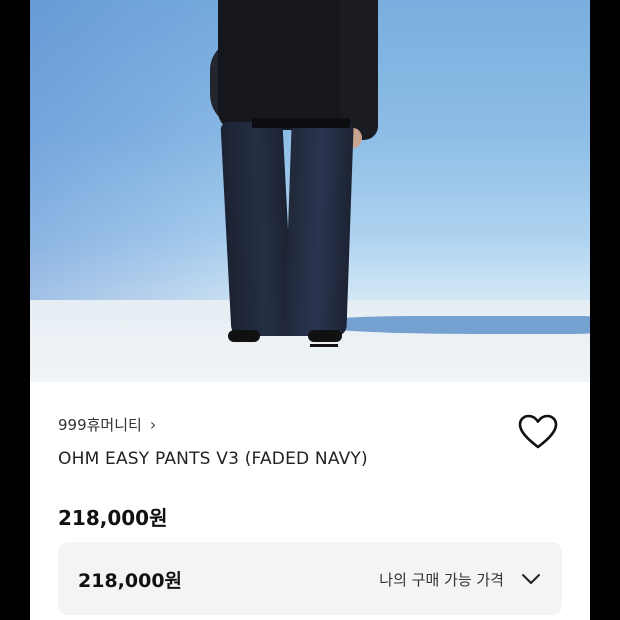 Image resolution: width=620 pixels, height=620 pixels. Describe the element at coordinates (130, 581) in the screenshot. I see `purchase-price-value: 218,000원` at that location.